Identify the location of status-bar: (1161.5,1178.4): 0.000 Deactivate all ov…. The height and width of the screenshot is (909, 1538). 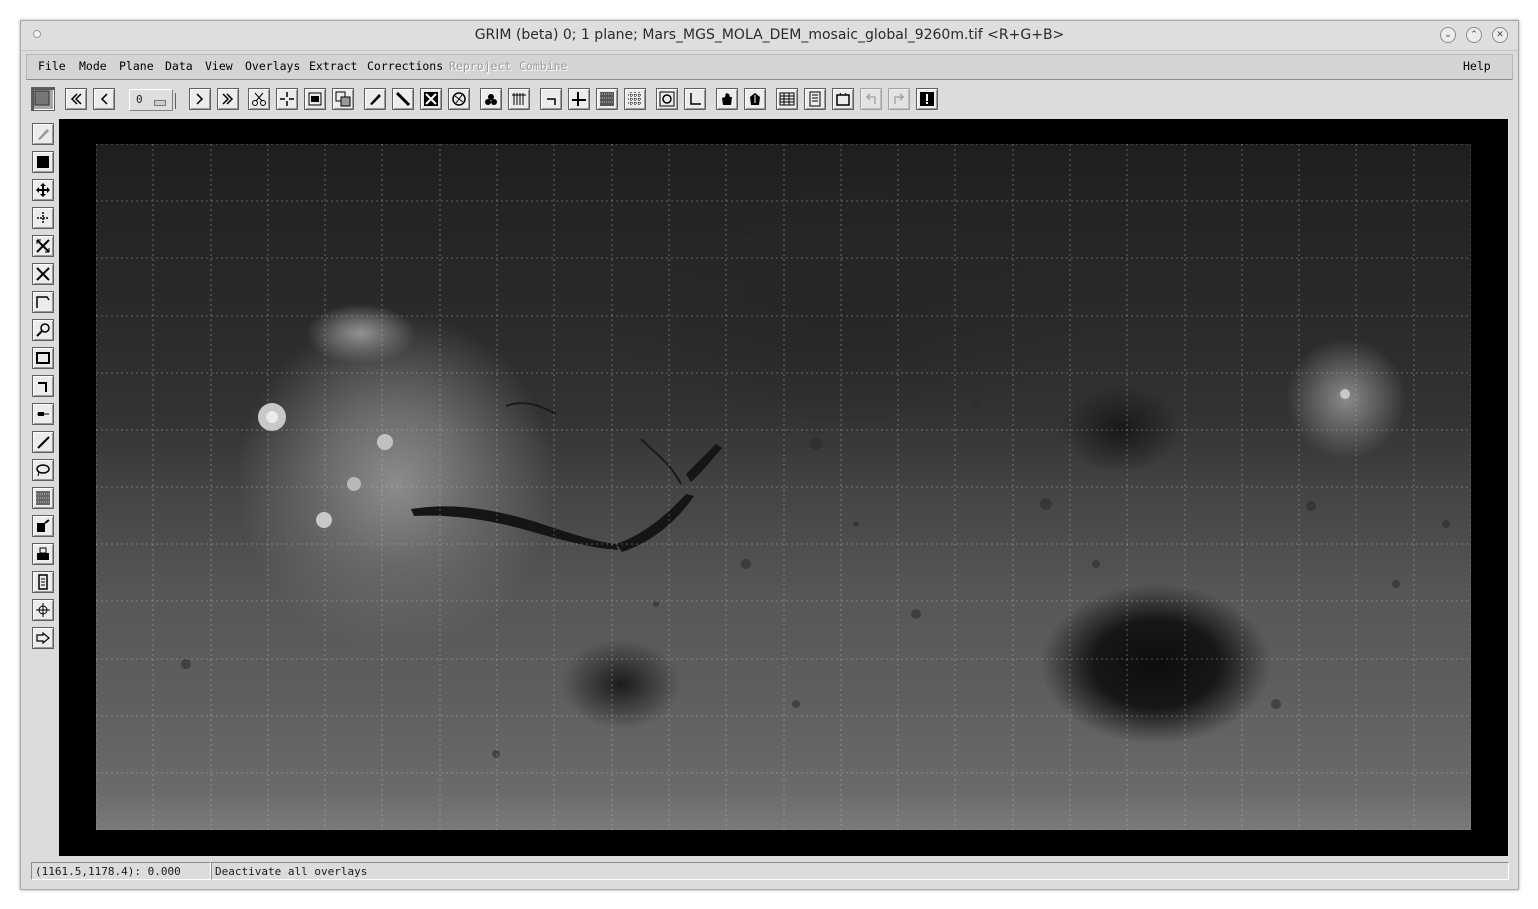
(768, 872).